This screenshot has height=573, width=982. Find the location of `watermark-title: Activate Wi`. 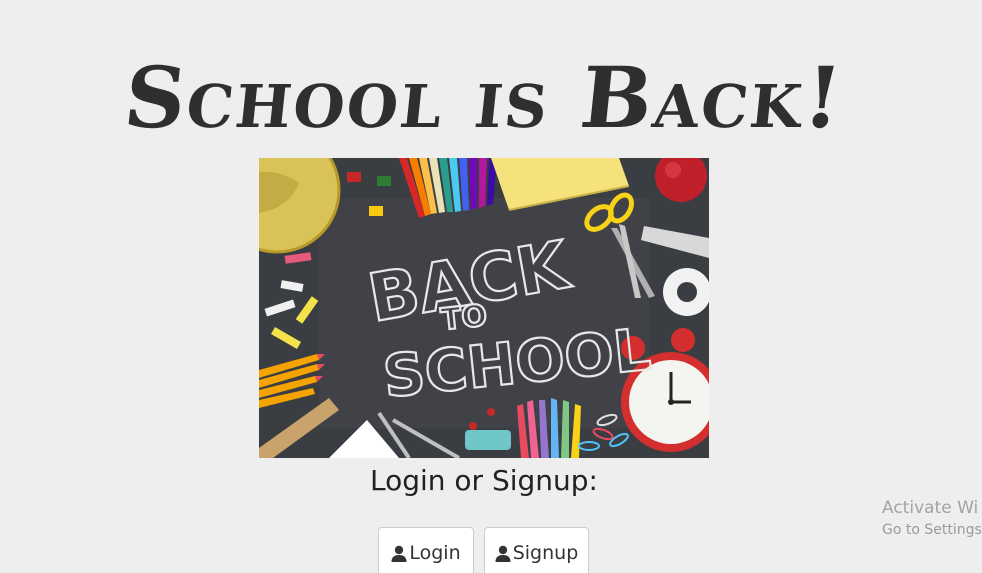

watermark-title: Activate Wi is located at coordinates (930, 508).